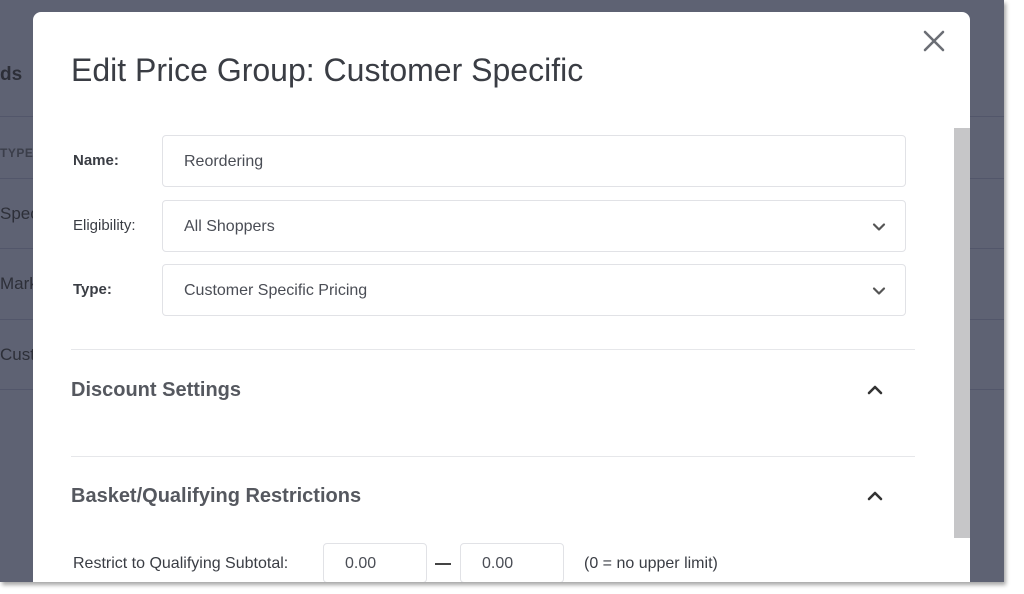  I want to click on basket-restrictions-title: Basket/Qualifying Restrictions, so click(216, 496).